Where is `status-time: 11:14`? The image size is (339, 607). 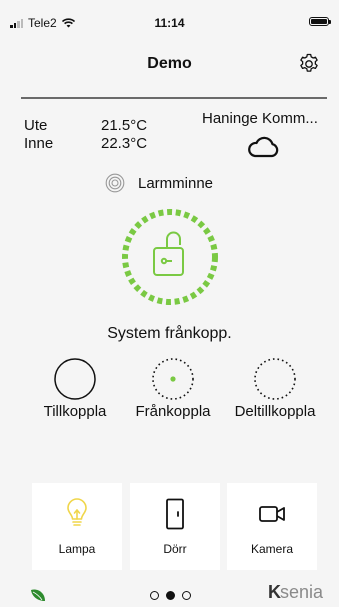 status-time: 11:14 is located at coordinates (169, 23).